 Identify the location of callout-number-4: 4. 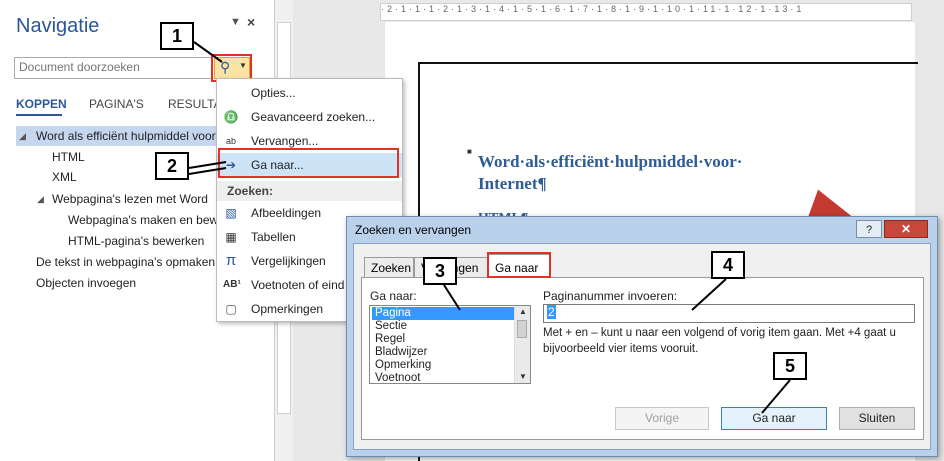
(728, 265).